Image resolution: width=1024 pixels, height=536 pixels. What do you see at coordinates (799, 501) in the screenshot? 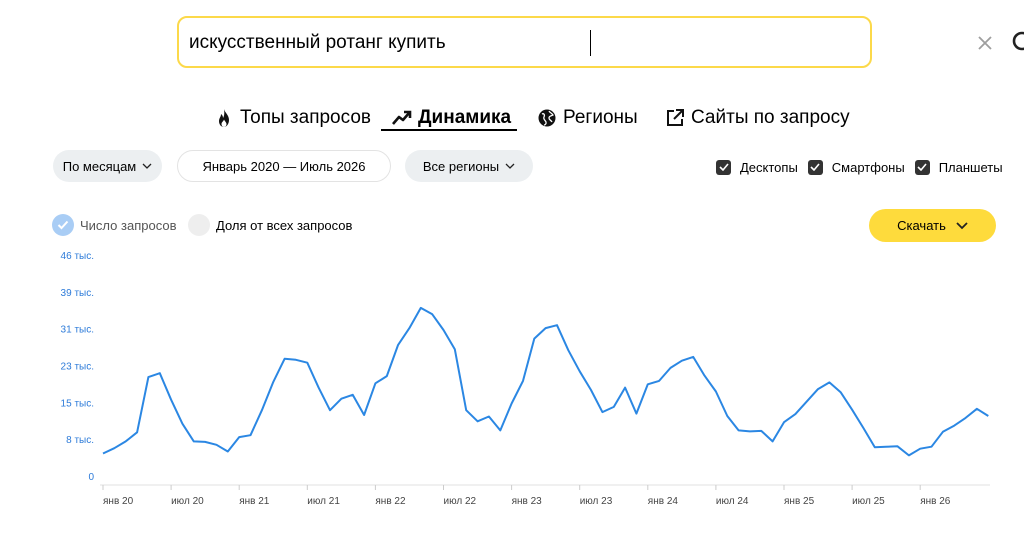
I see `x-tick-label: янв 25` at bounding box center [799, 501].